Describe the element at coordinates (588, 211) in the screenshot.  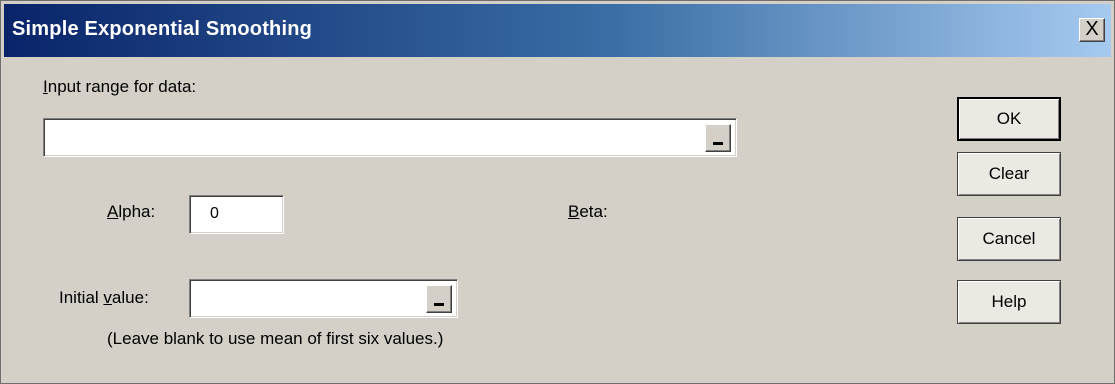
I see `beta-label: Beta:` at that location.